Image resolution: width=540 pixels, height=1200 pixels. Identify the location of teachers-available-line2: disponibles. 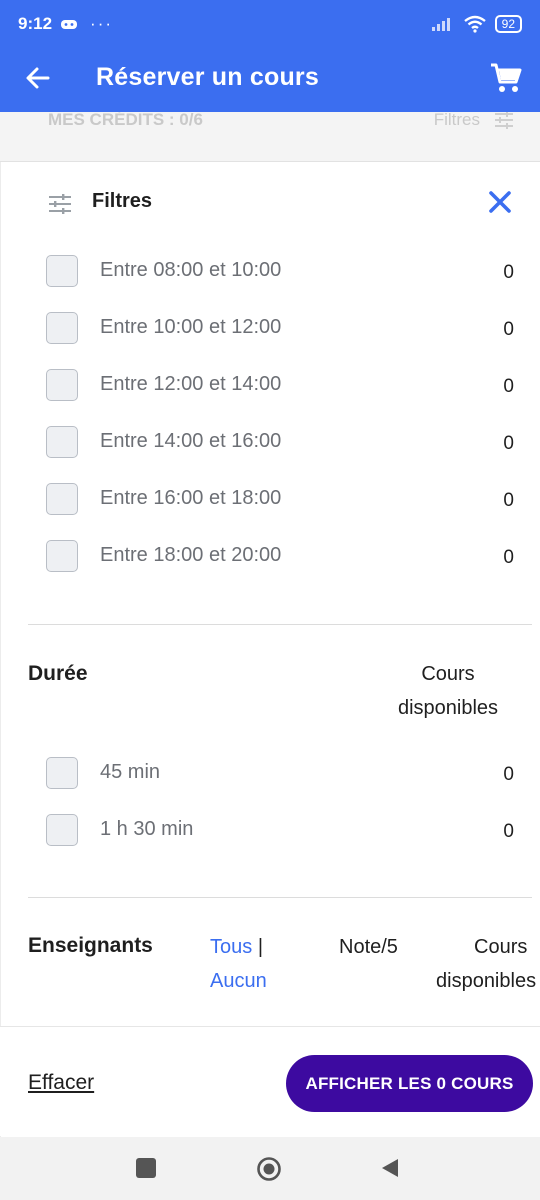
(486, 981).